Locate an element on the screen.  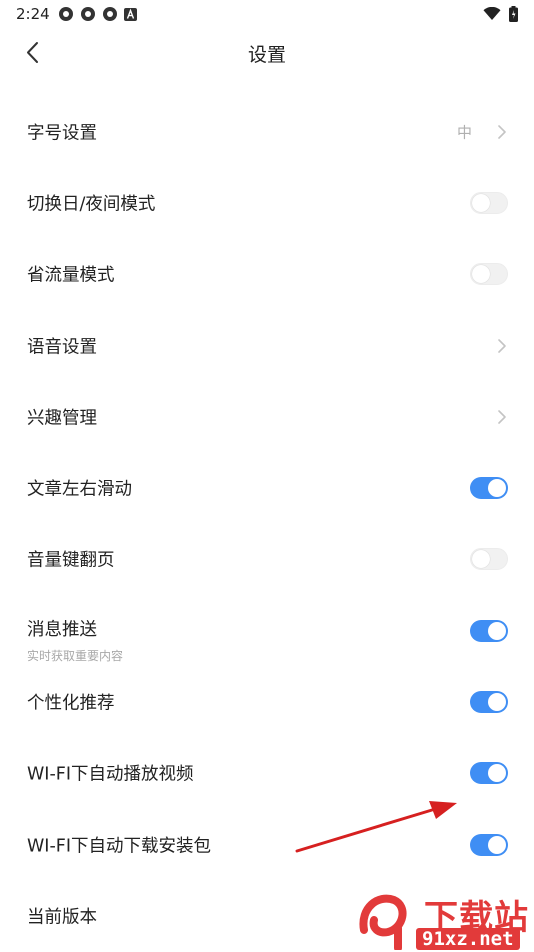
status-right-icons is located at coordinates (500, 14).